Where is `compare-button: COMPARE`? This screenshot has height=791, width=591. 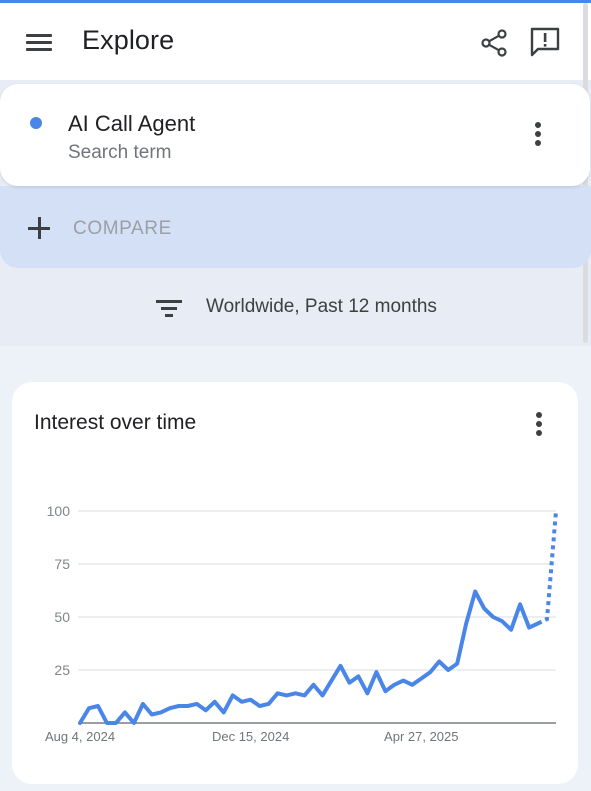
compare-button: COMPARE is located at coordinates (295, 227).